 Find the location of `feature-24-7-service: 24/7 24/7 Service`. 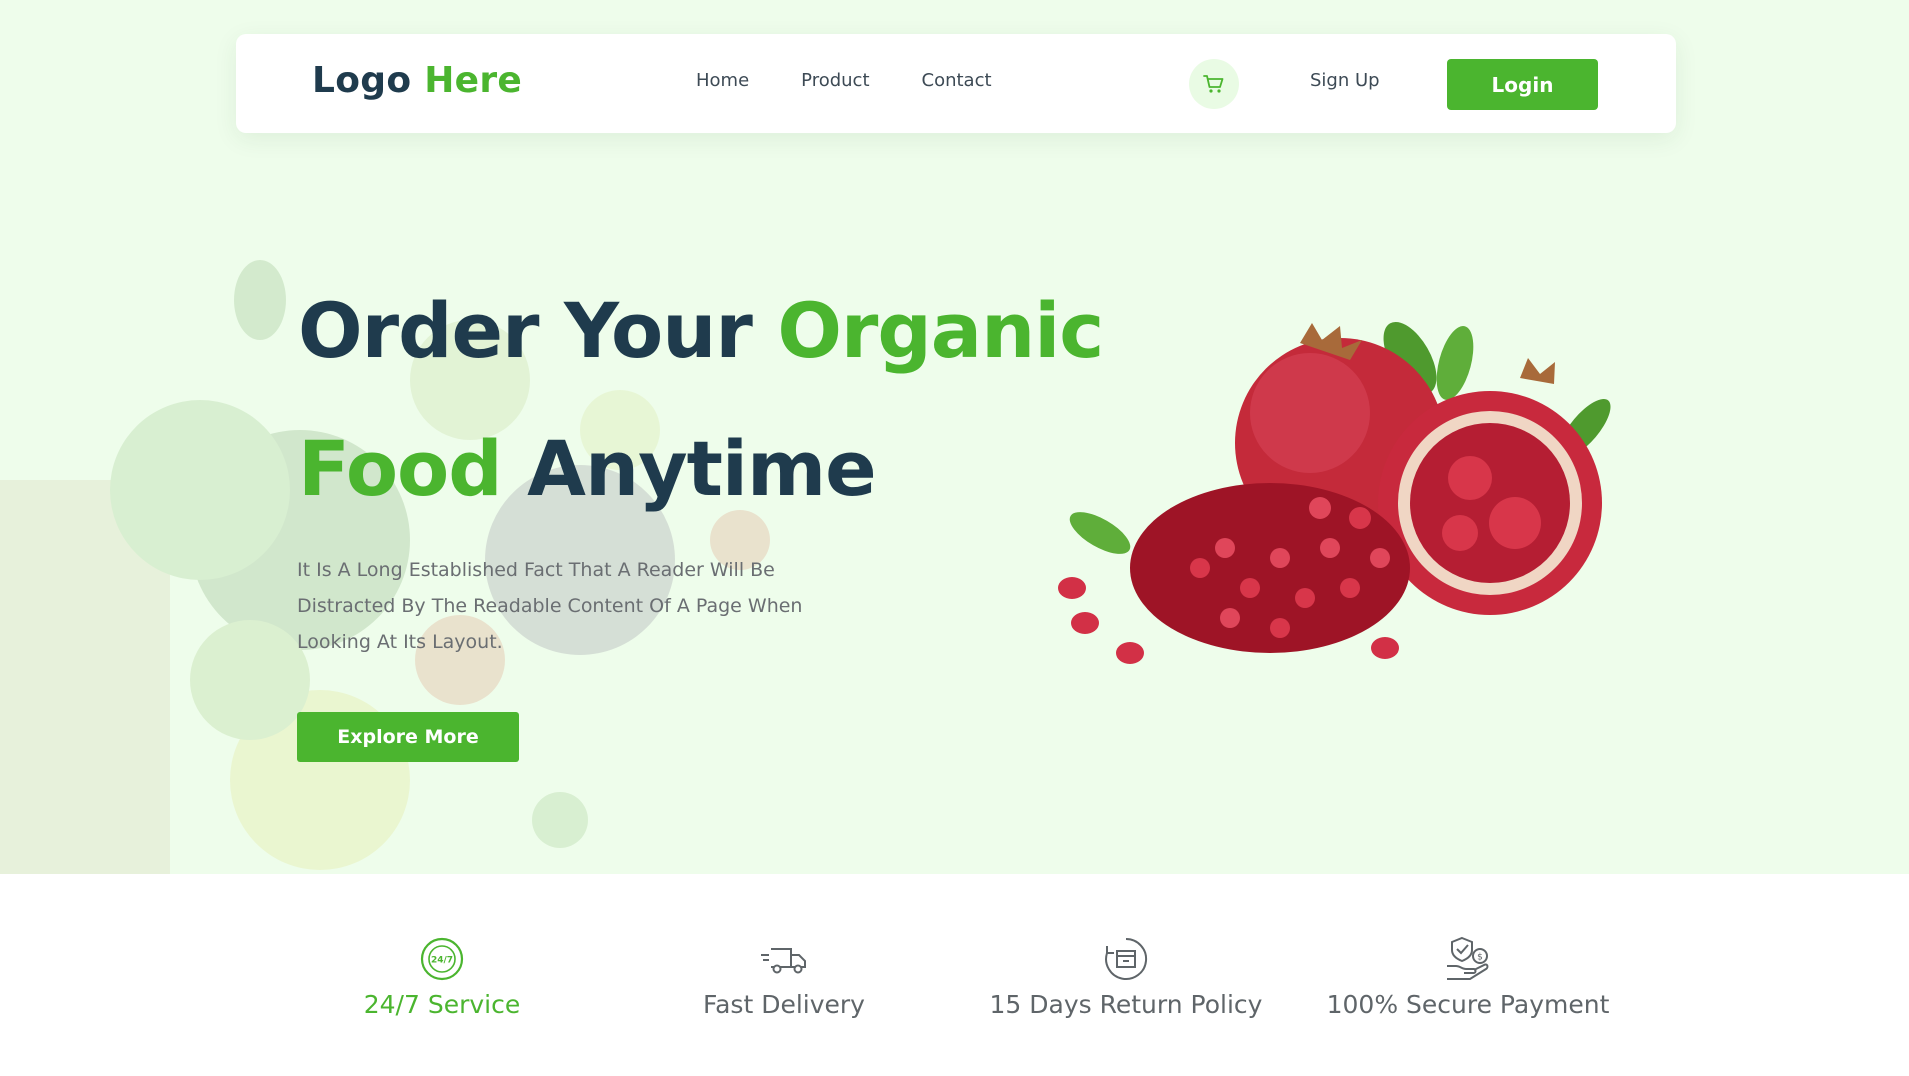

feature-24-7-service: 24/7 24/7 Service is located at coordinates (442, 976).